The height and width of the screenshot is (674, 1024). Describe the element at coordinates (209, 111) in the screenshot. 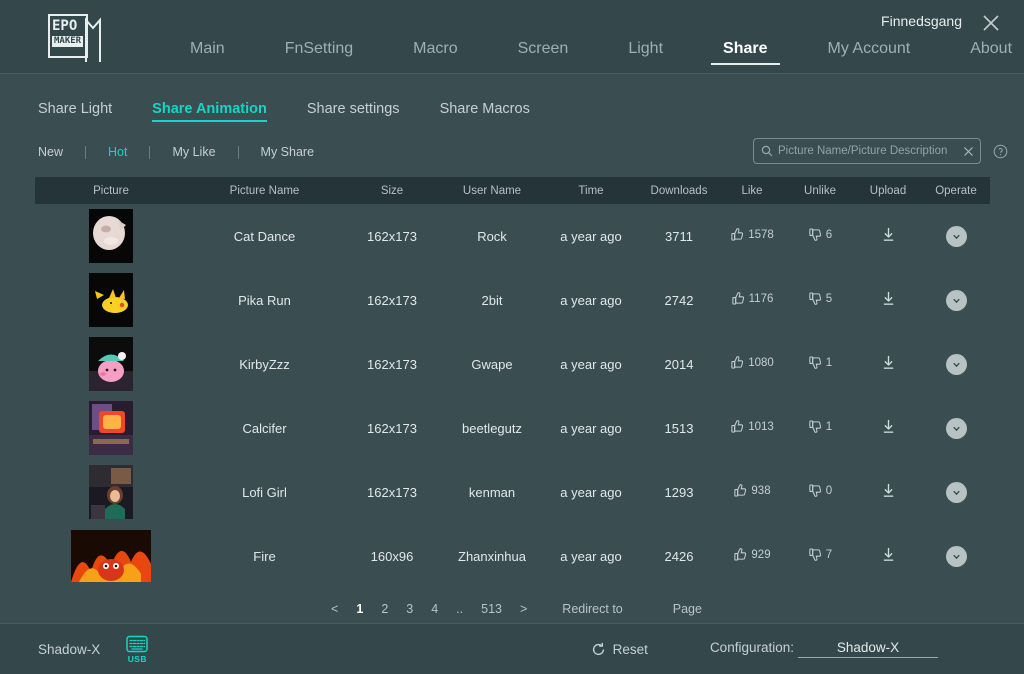

I see `subnav-item-share-animation: Share Animation` at that location.